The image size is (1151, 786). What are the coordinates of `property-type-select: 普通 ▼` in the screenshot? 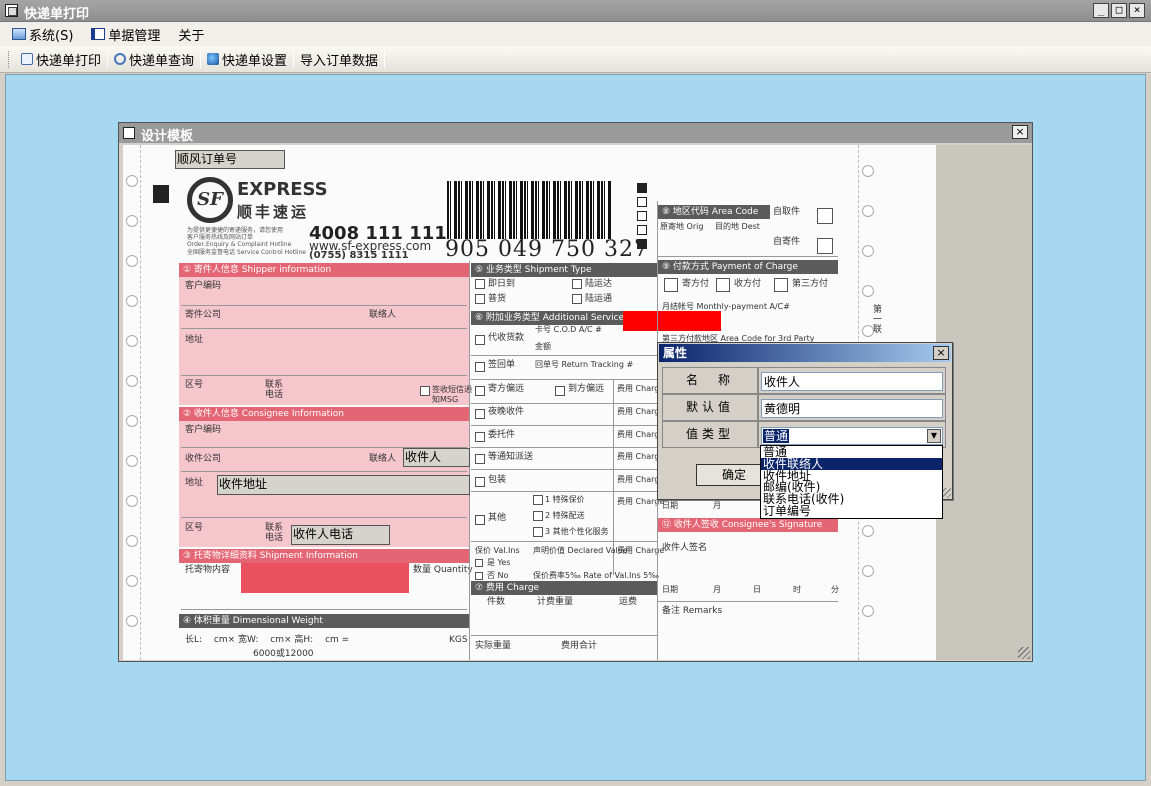 It's located at (852, 436).